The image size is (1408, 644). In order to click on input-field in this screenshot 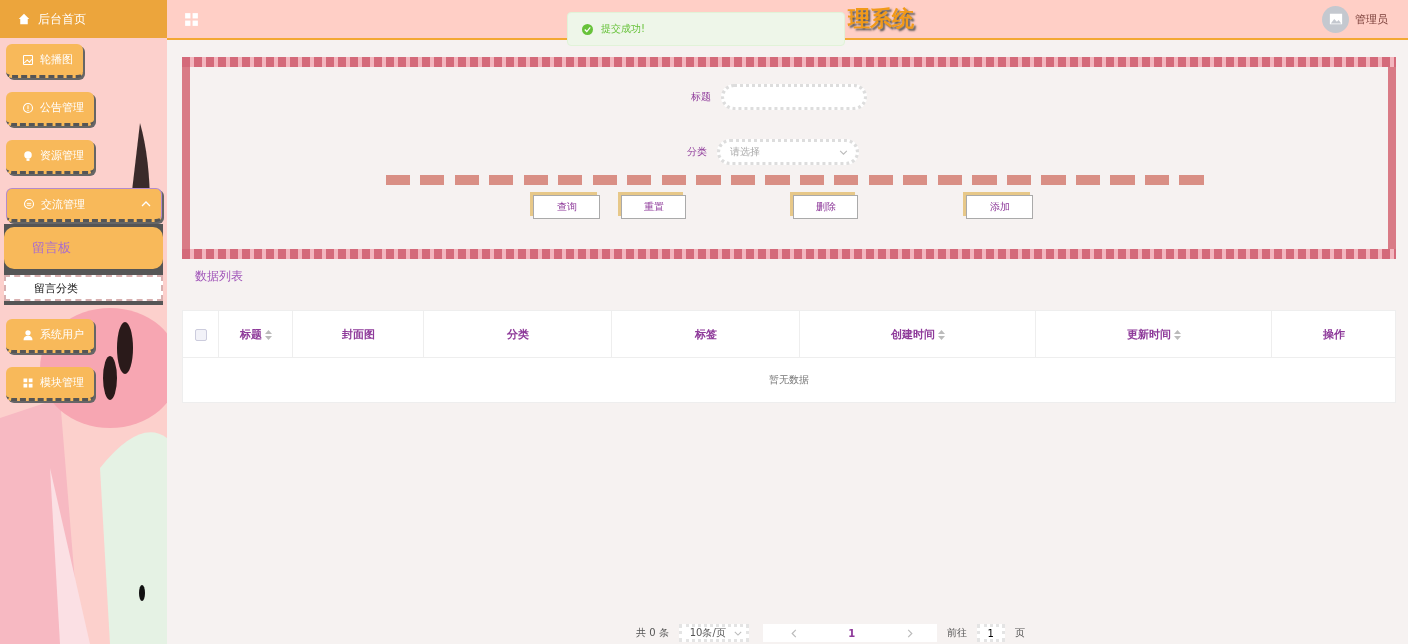, I will do `click(794, 97)`.